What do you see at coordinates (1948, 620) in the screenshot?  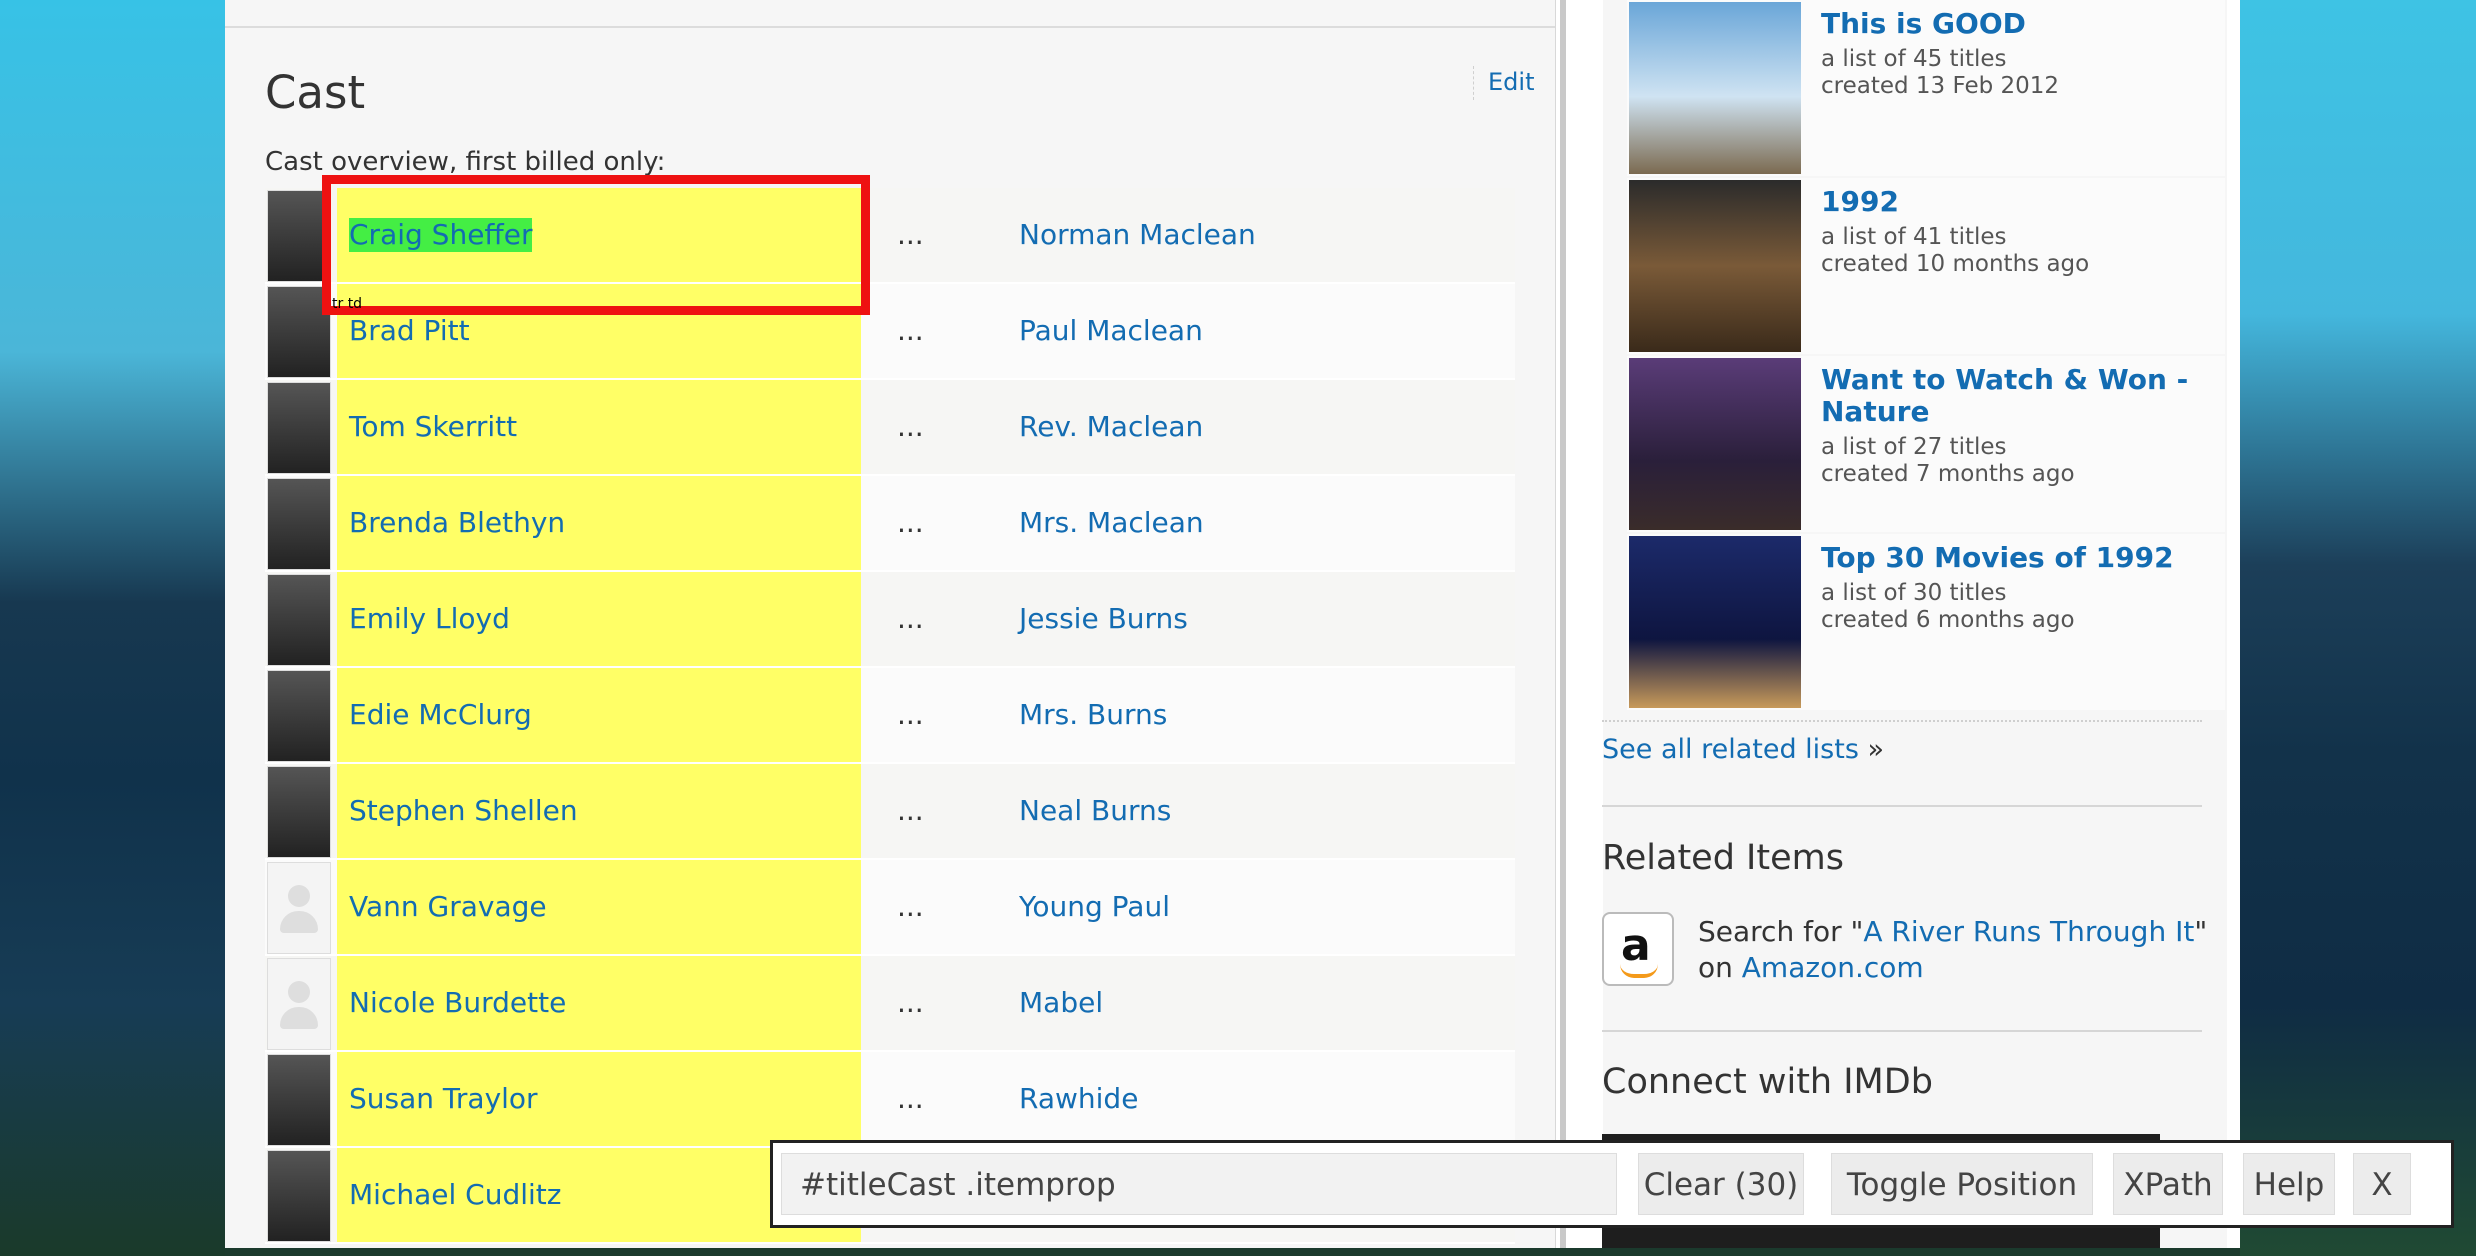 I see `list-created: created 6 months ago` at bounding box center [1948, 620].